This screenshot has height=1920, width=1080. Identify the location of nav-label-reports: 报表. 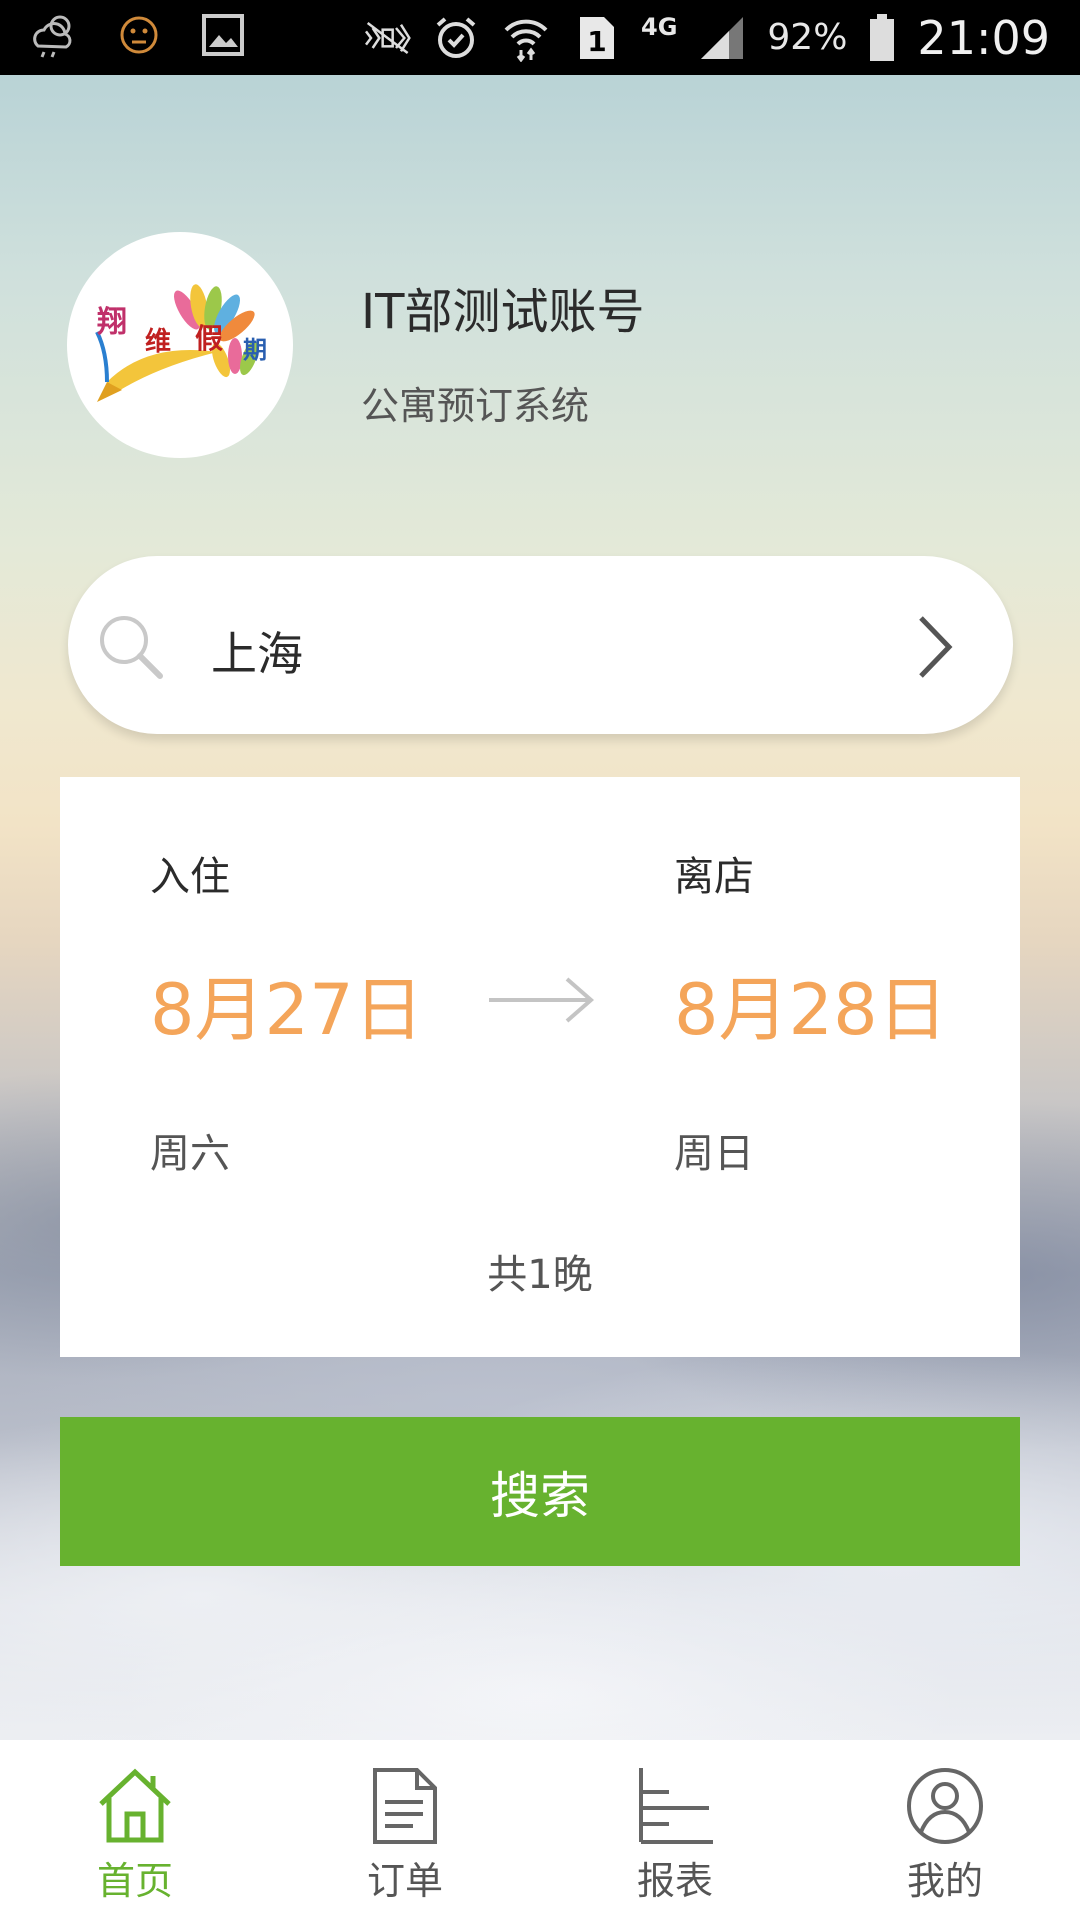
(674, 1881).